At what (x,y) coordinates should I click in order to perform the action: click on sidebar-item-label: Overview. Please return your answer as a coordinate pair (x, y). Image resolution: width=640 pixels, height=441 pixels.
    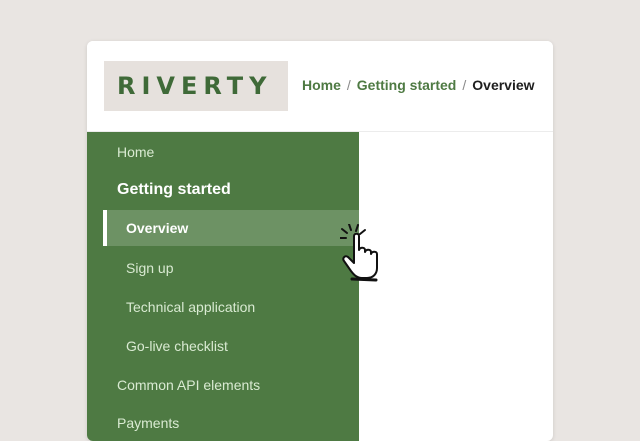
    Looking at the image, I should click on (157, 228).